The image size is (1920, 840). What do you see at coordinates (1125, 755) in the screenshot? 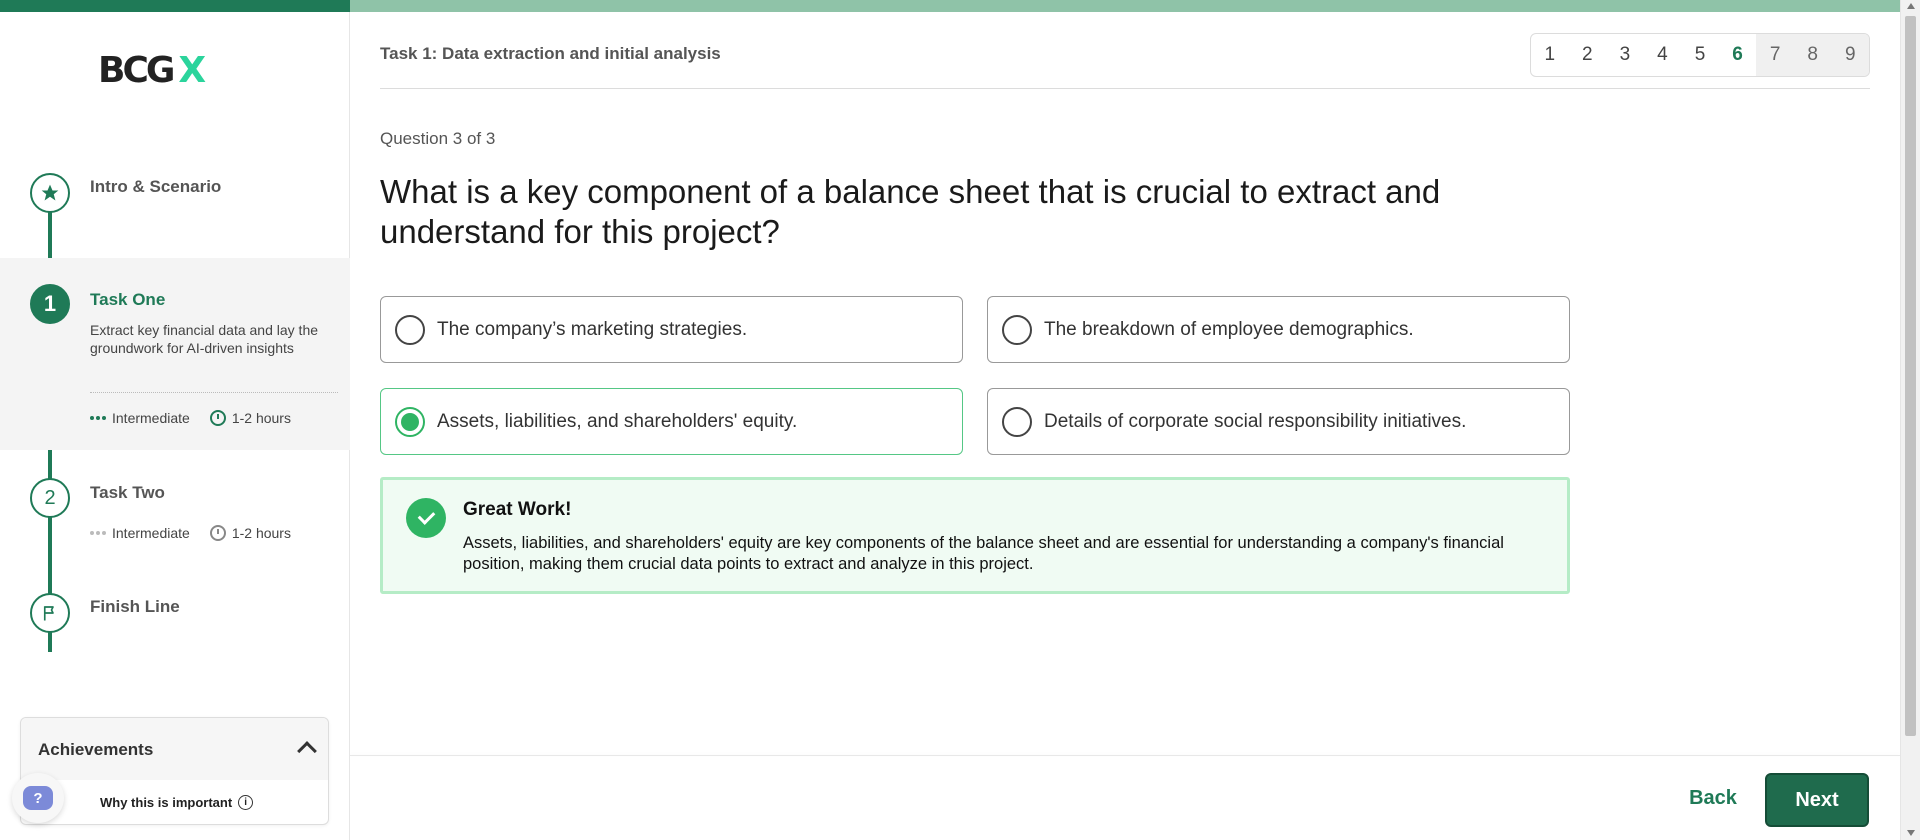
I see `footer-divider` at bounding box center [1125, 755].